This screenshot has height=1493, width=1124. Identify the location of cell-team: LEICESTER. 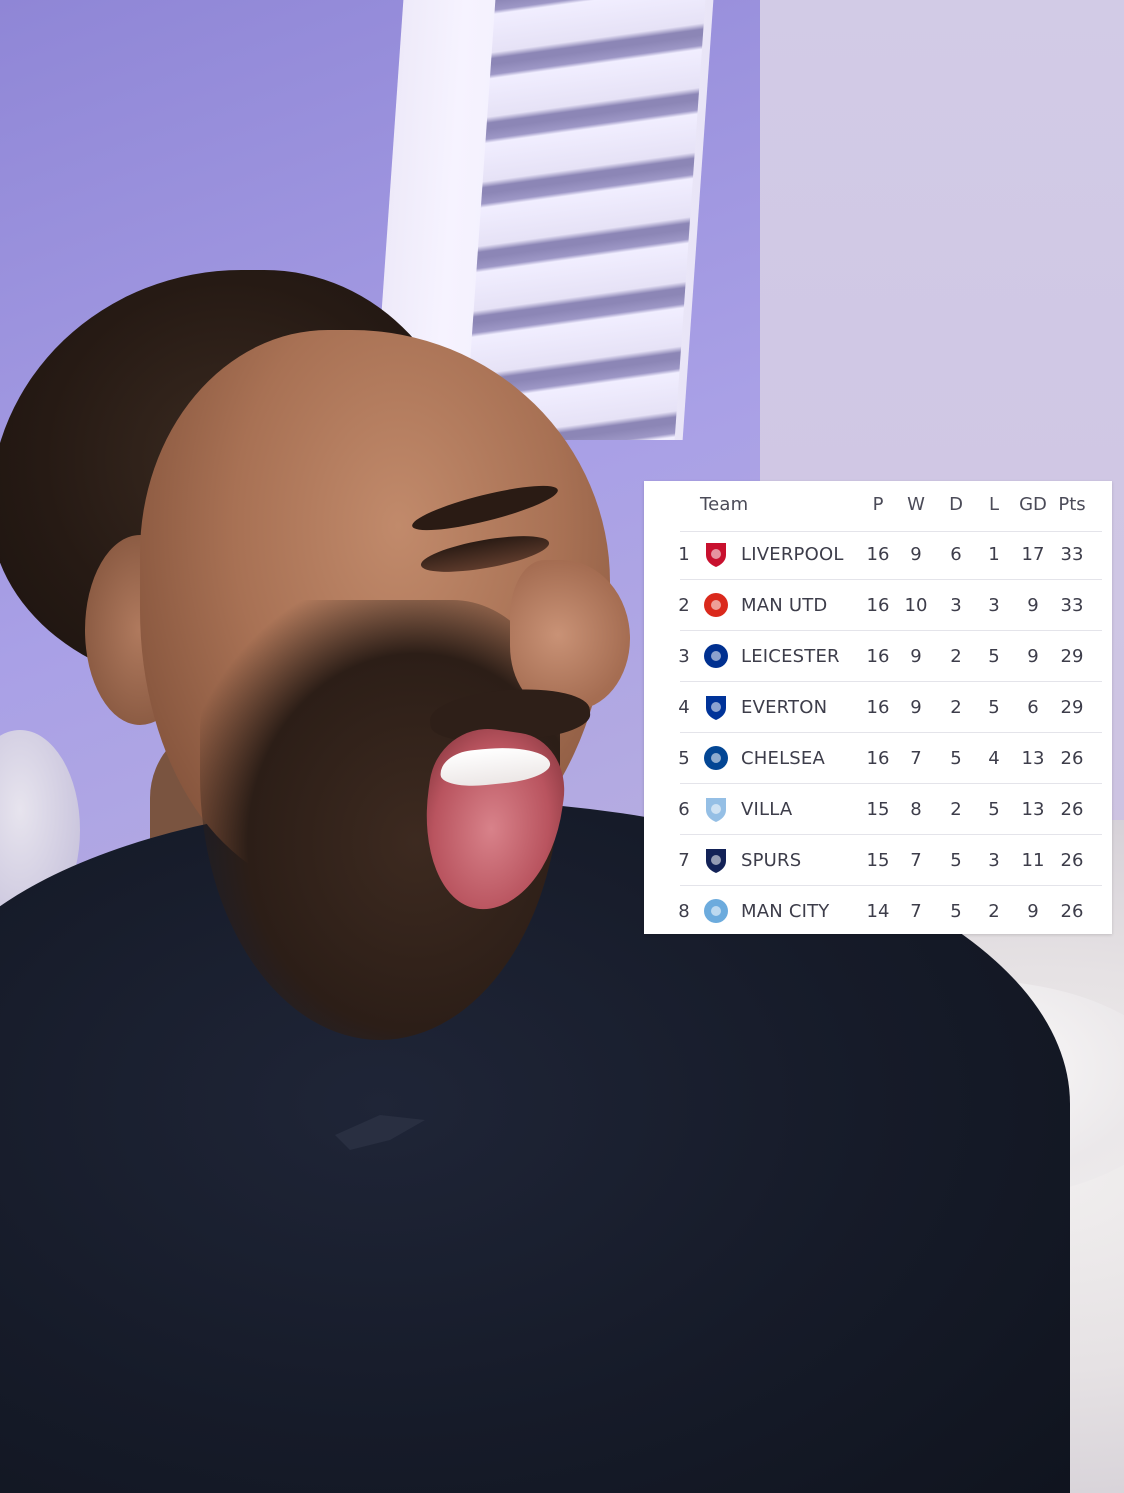
(790, 656).